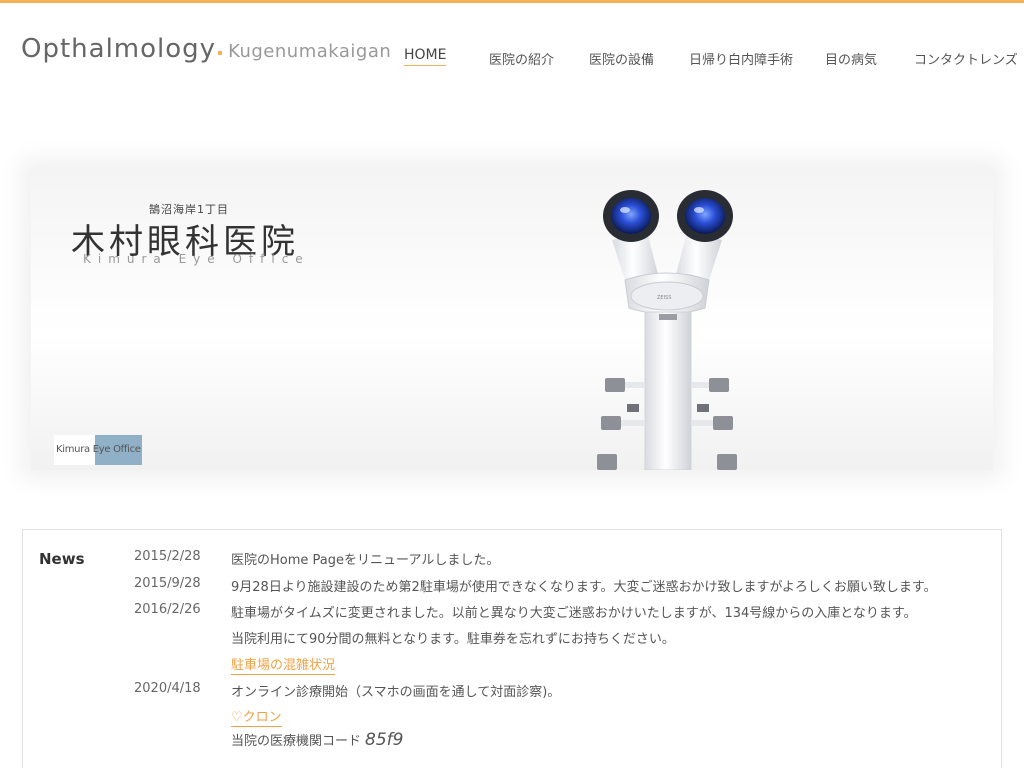  I want to click on nav-item-about: 医院の紹介, so click(521, 59).